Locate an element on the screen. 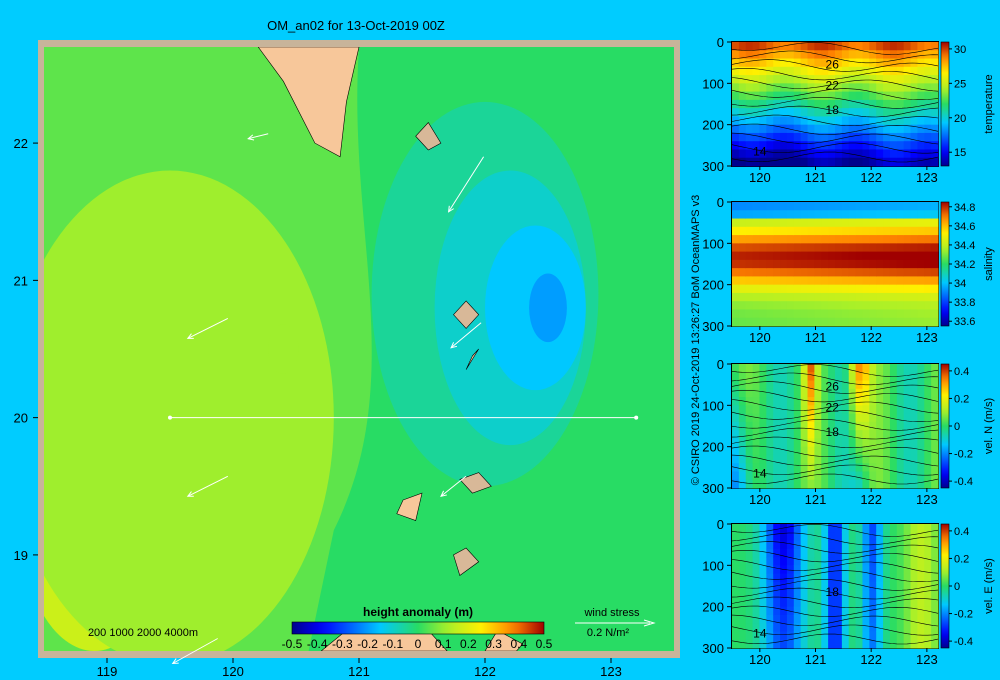  colorbar-tick-label: -0.3 is located at coordinates (342, 644).